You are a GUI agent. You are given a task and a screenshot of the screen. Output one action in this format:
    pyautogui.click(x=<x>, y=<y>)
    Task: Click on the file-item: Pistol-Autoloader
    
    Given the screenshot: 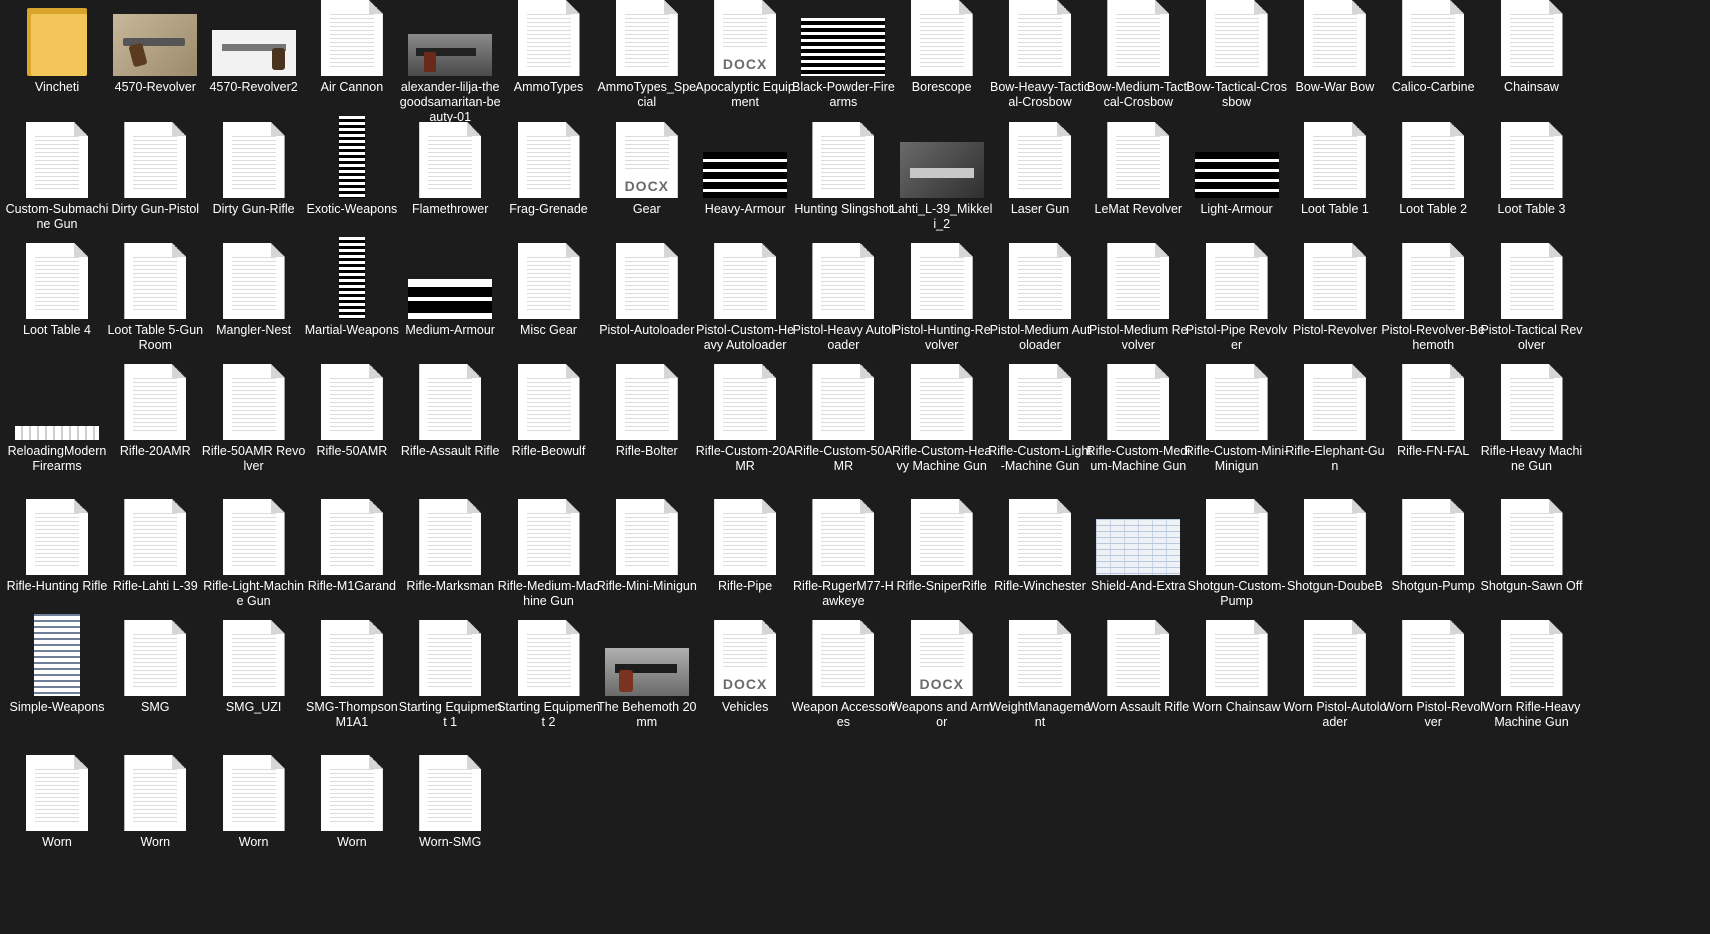 What is the action you would take?
    pyautogui.click(x=647, y=290)
    